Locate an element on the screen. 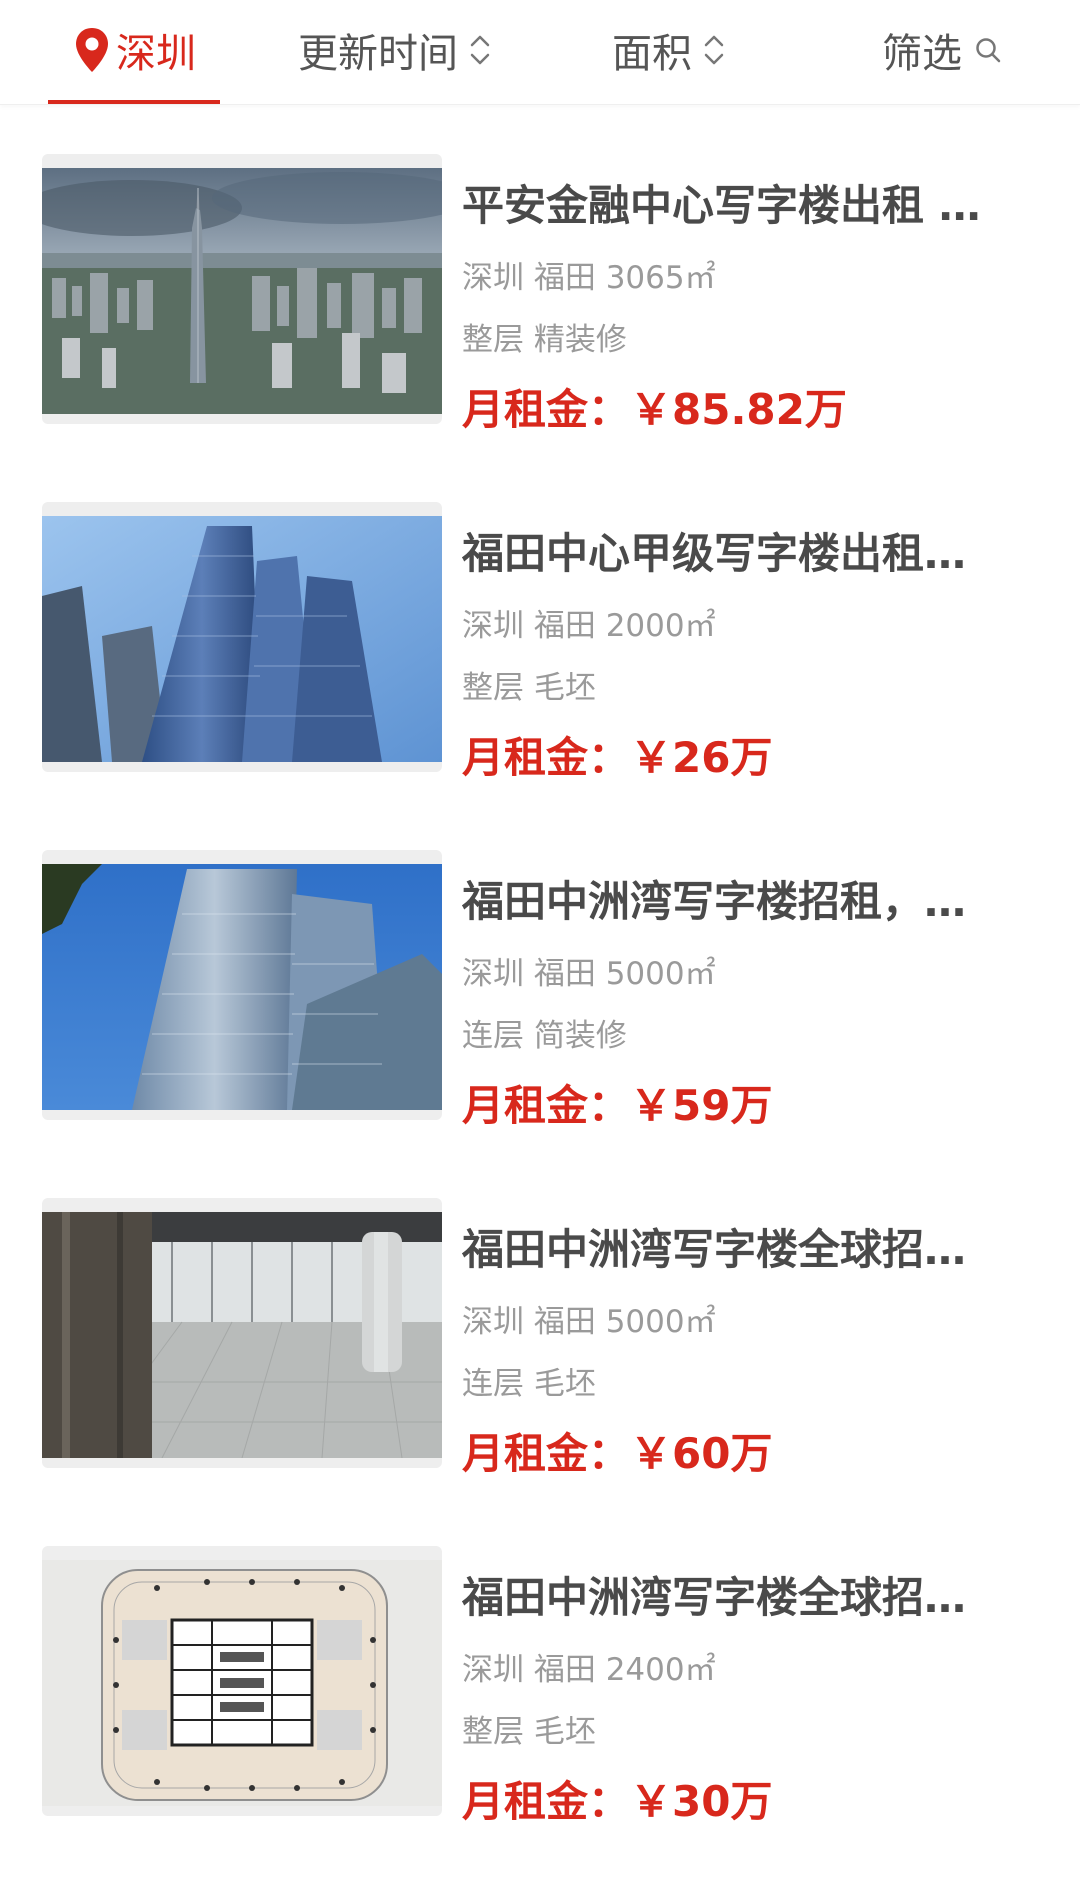 This screenshot has width=1080, height=1878. listing-decoration: 连层 毛坯 is located at coordinates (529, 1384).